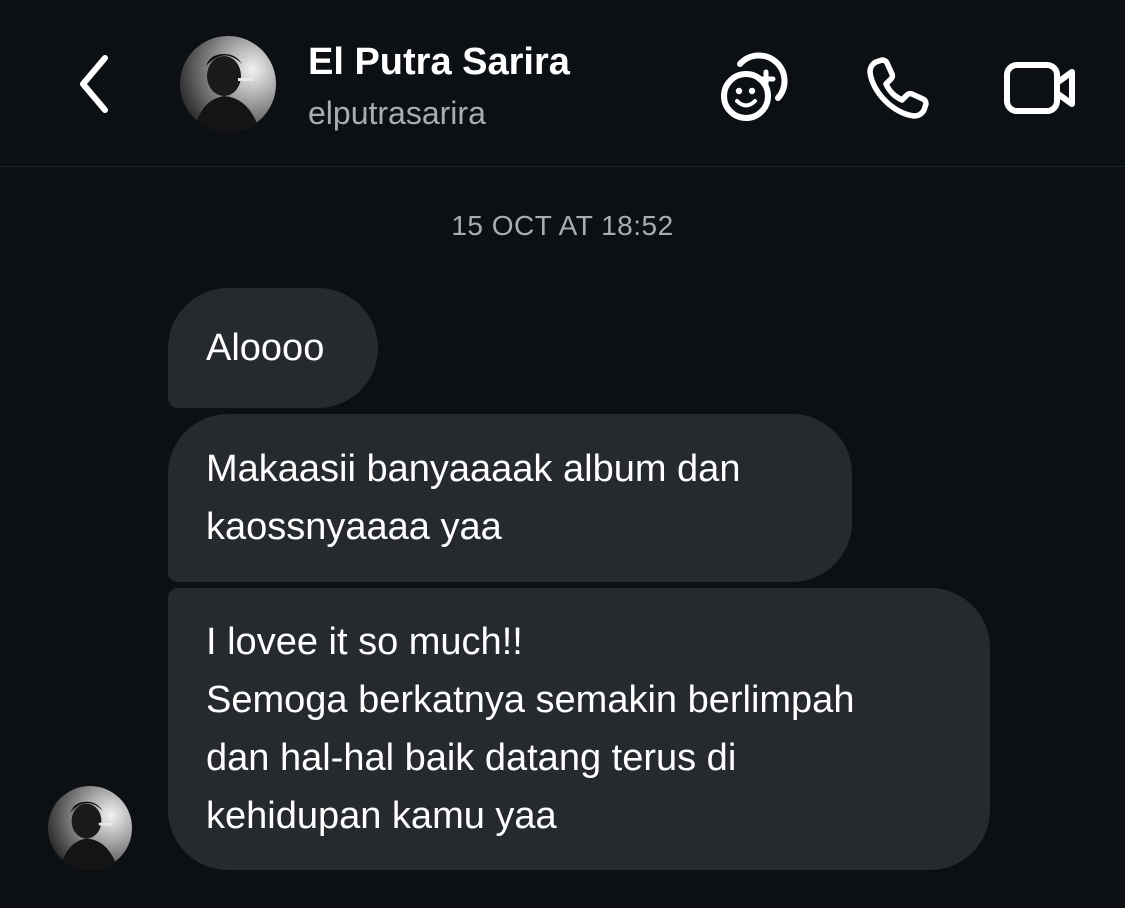 This screenshot has height=908, width=1125. I want to click on sender-avatar, so click(90, 828).